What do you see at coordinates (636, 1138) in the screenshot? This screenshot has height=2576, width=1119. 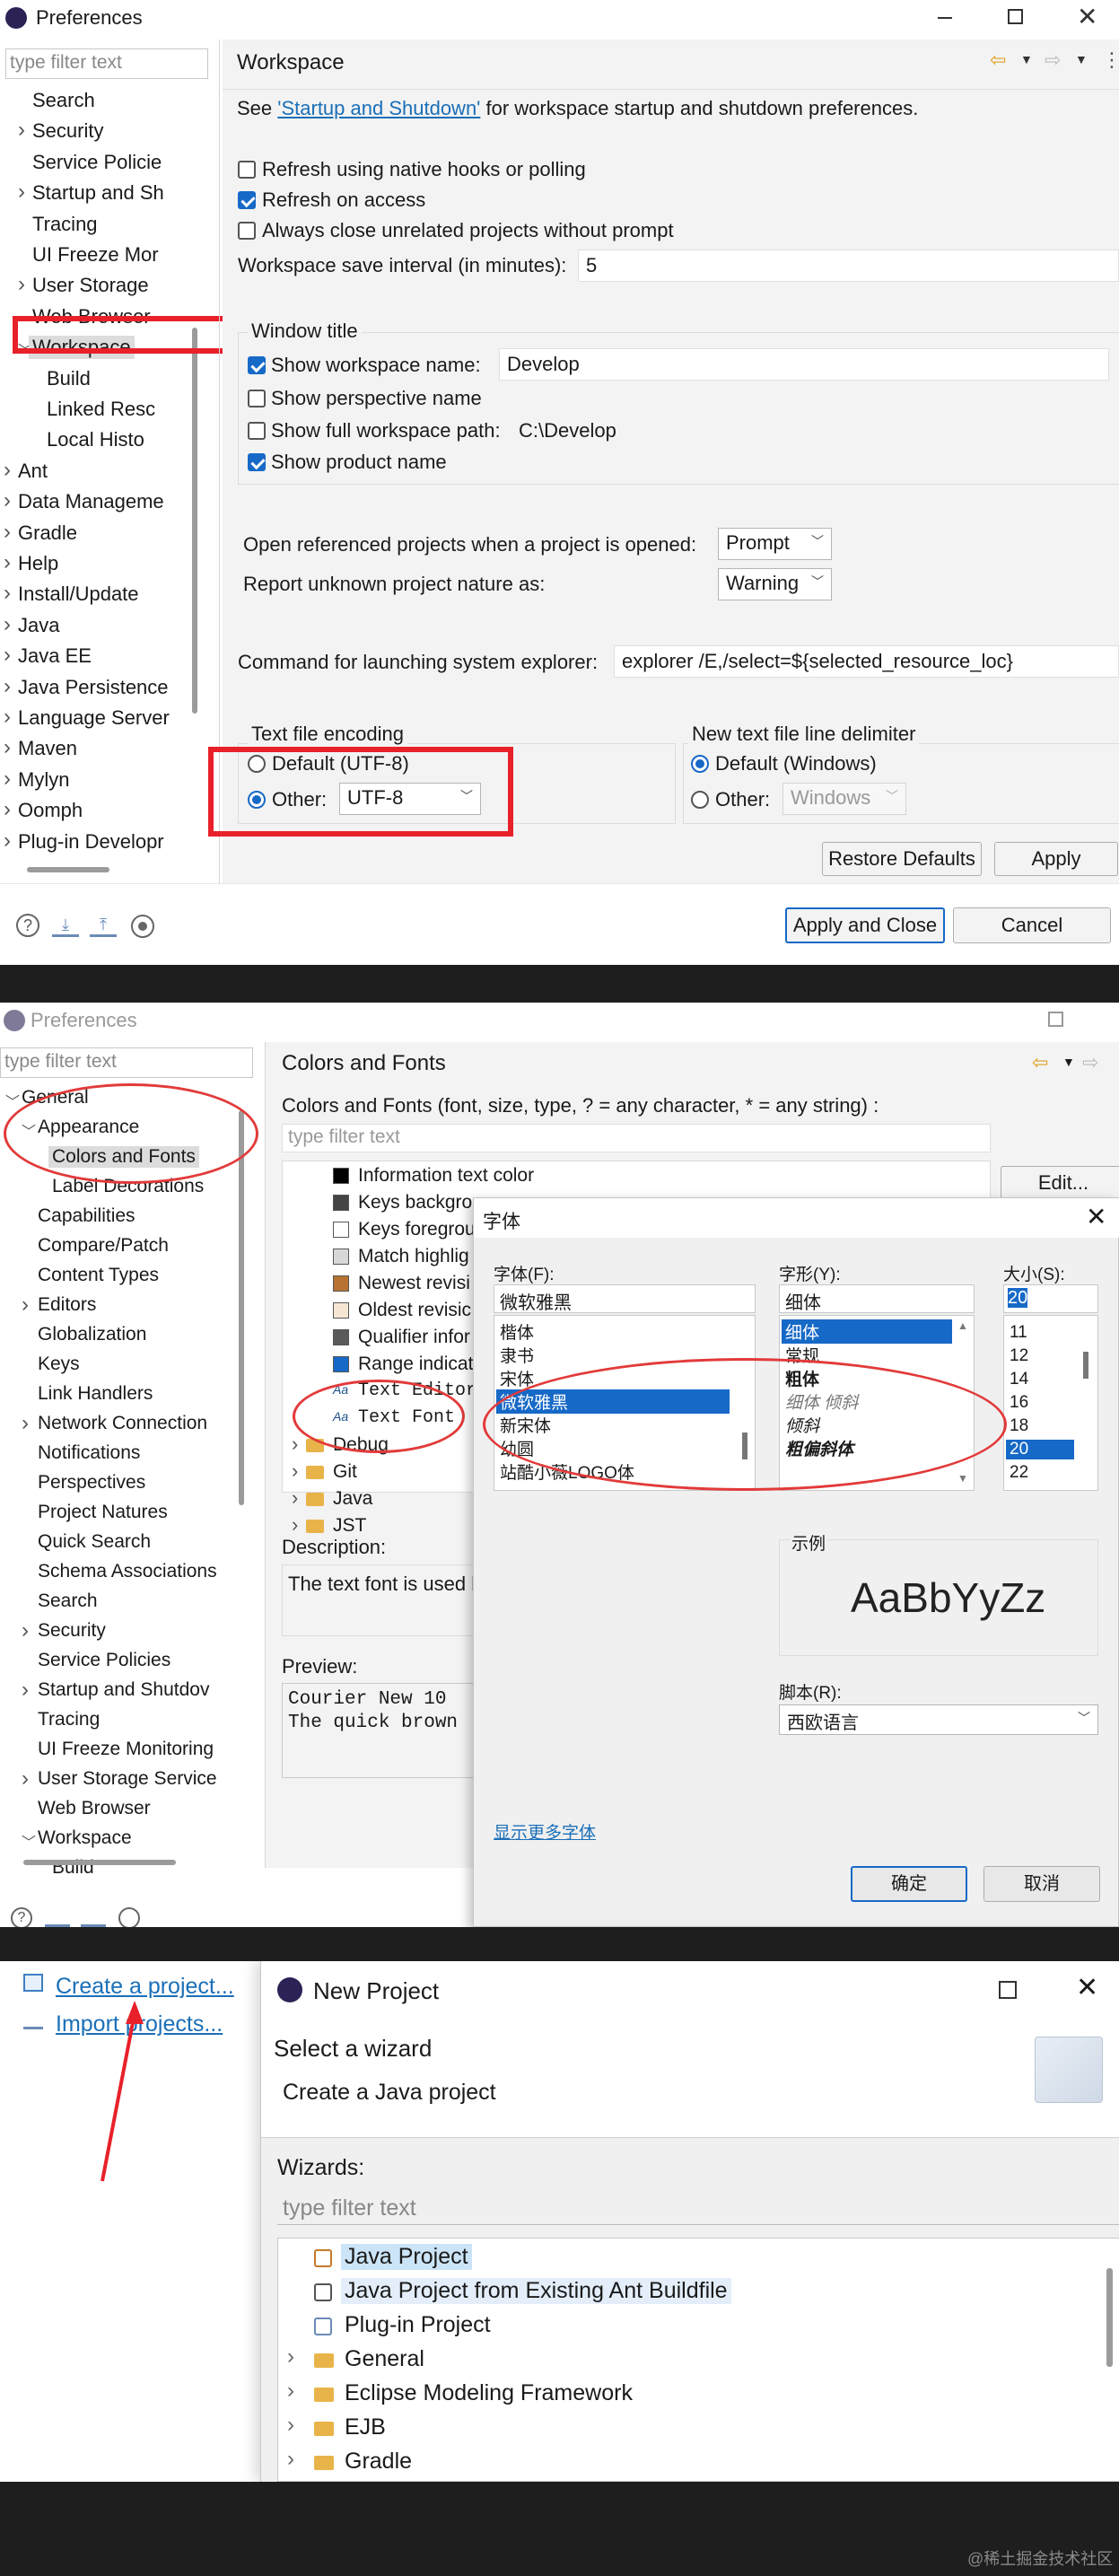 I see `inner-filter-input: type filter text` at bounding box center [636, 1138].